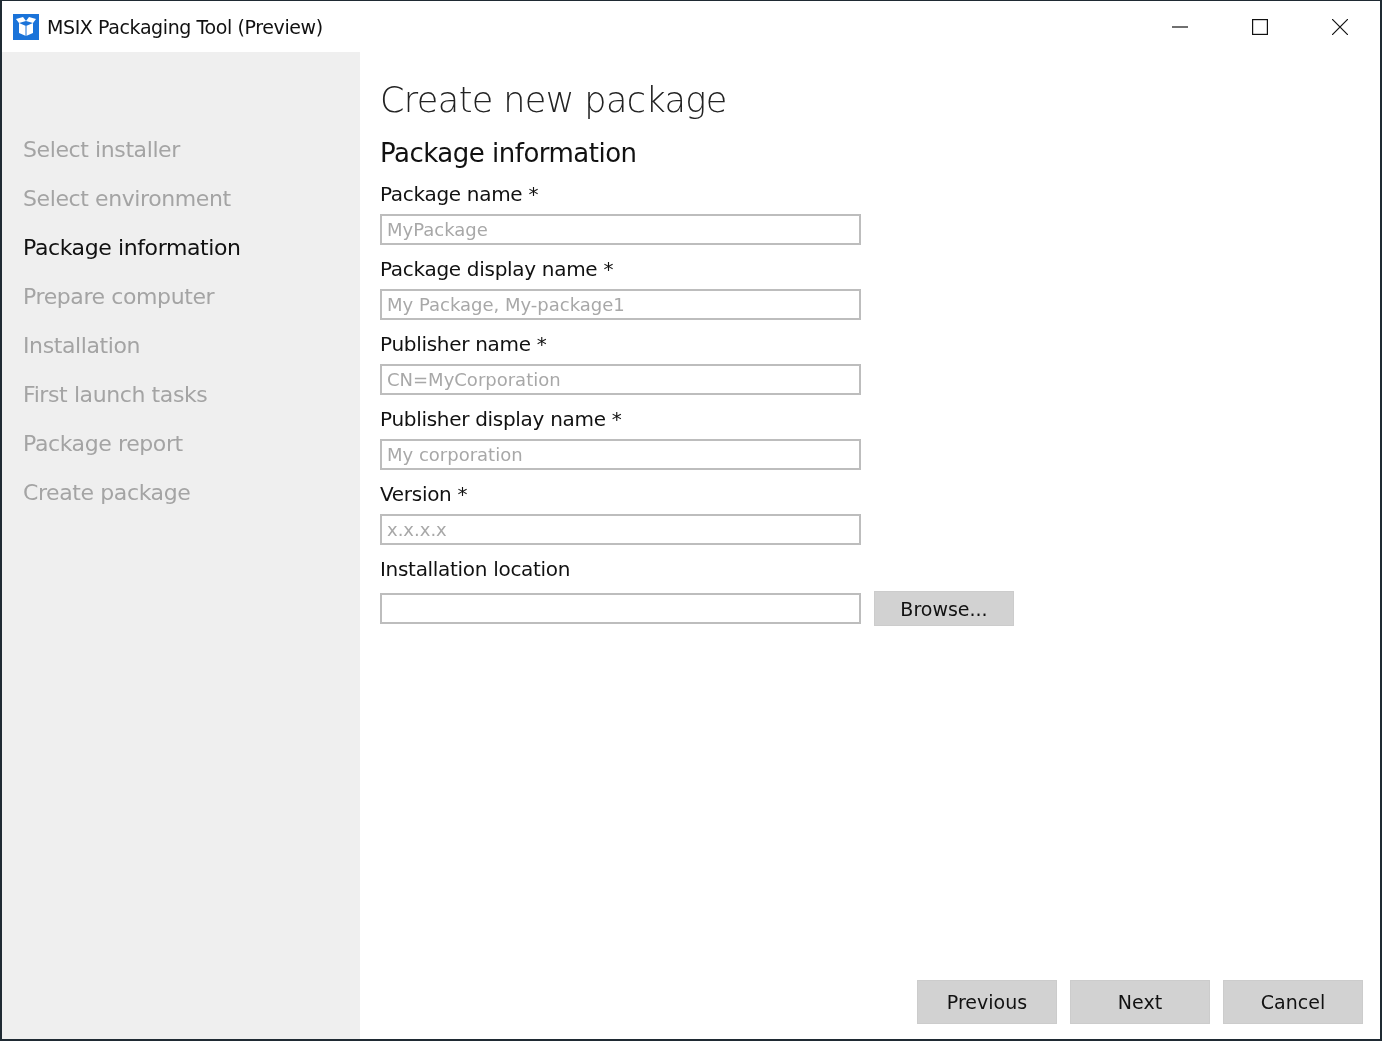  Describe the element at coordinates (620, 529) in the screenshot. I see `input-field: x.x.x.x` at that location.